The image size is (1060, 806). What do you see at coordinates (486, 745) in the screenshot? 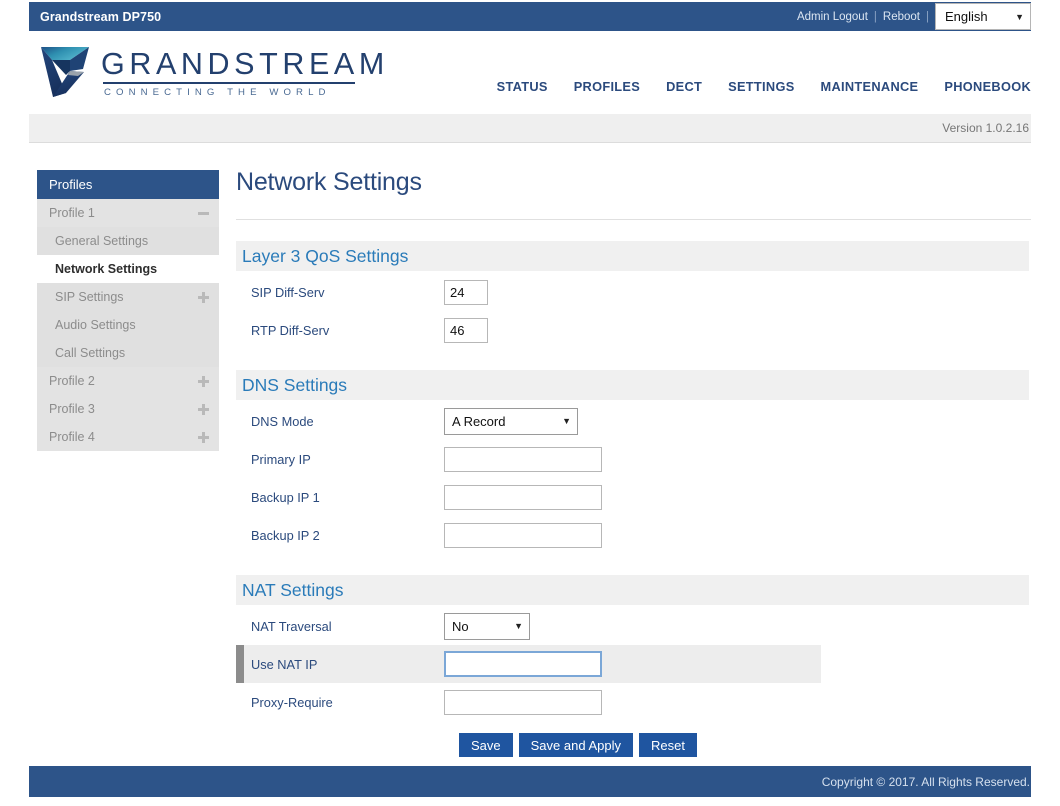
I see `save-button: Save` at bounding box center [486, 745].